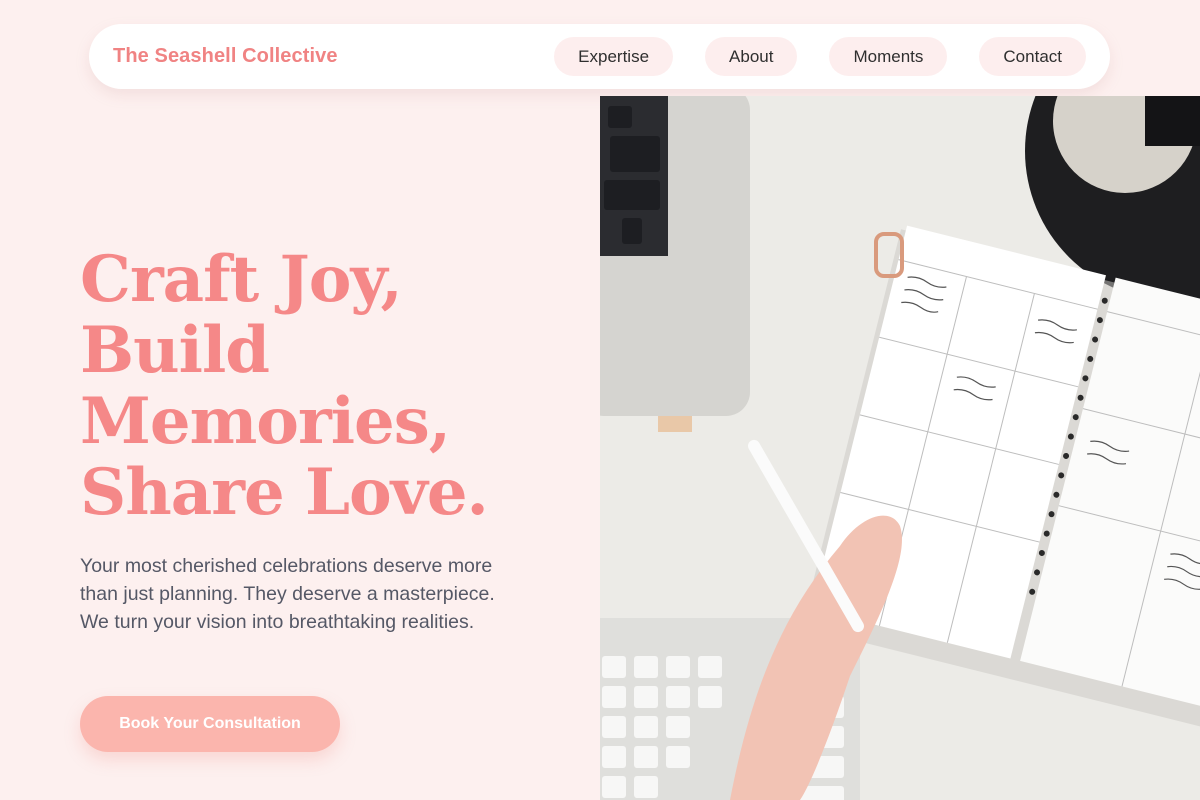 This screenshot has width=1200, height=800. I want to click on brand-logo-text: The Seashell Collective, so click(225, 56).